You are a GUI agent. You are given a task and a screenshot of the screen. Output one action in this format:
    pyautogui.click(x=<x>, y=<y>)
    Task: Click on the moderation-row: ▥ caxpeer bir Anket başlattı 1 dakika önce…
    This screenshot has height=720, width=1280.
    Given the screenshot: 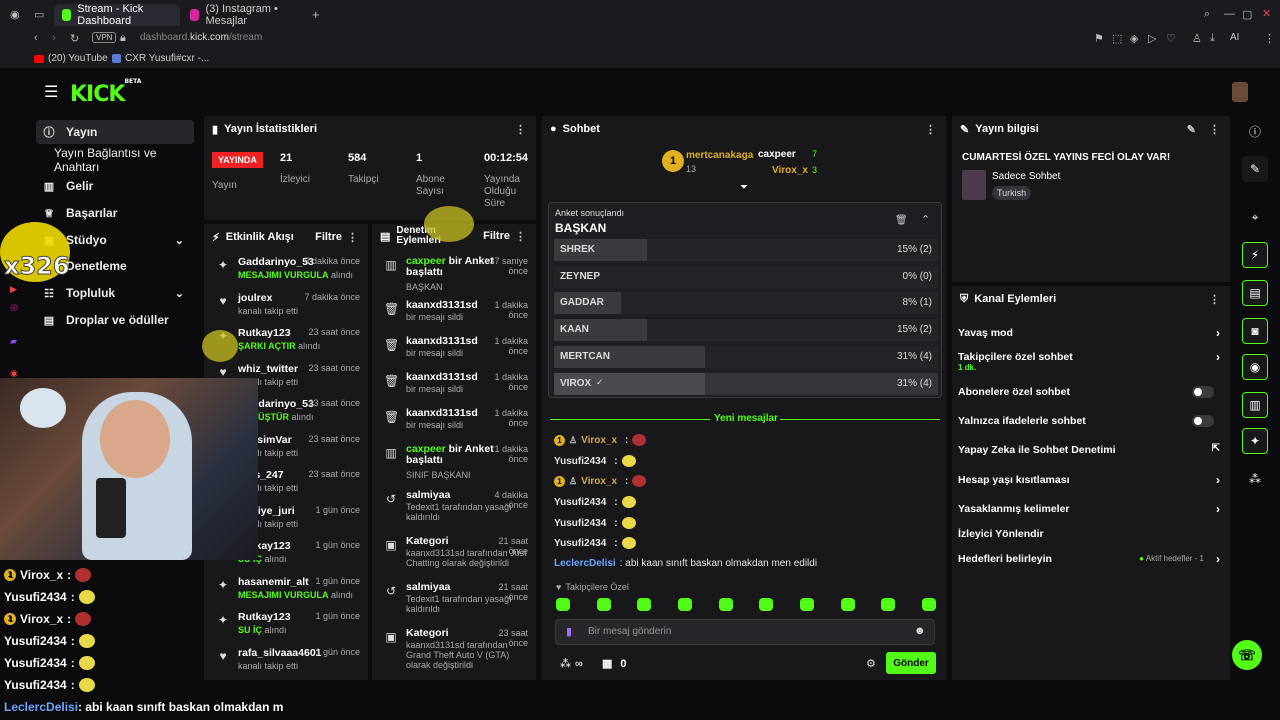 What is the action you would take?
    pyautogui.click(x=455, y=465)
    